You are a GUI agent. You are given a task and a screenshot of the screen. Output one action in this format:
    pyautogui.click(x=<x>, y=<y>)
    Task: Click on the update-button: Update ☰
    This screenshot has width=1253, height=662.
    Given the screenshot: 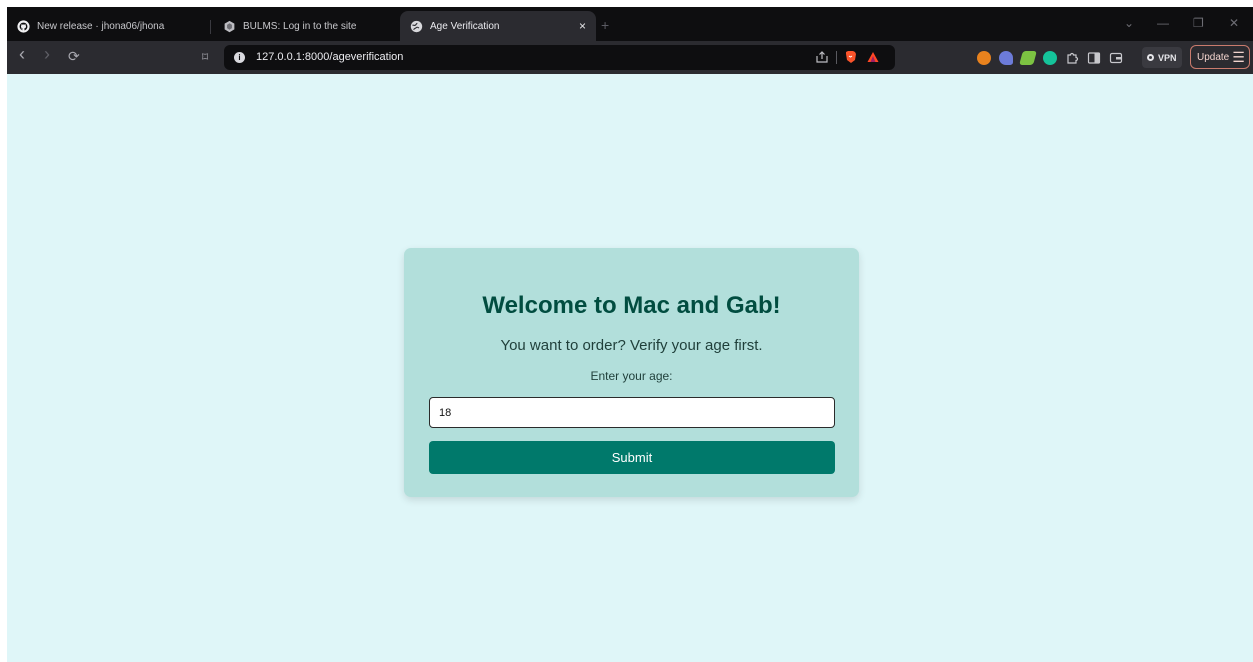 What is the action you would take?
    pyautogui.click(x=1220, y=57)
    